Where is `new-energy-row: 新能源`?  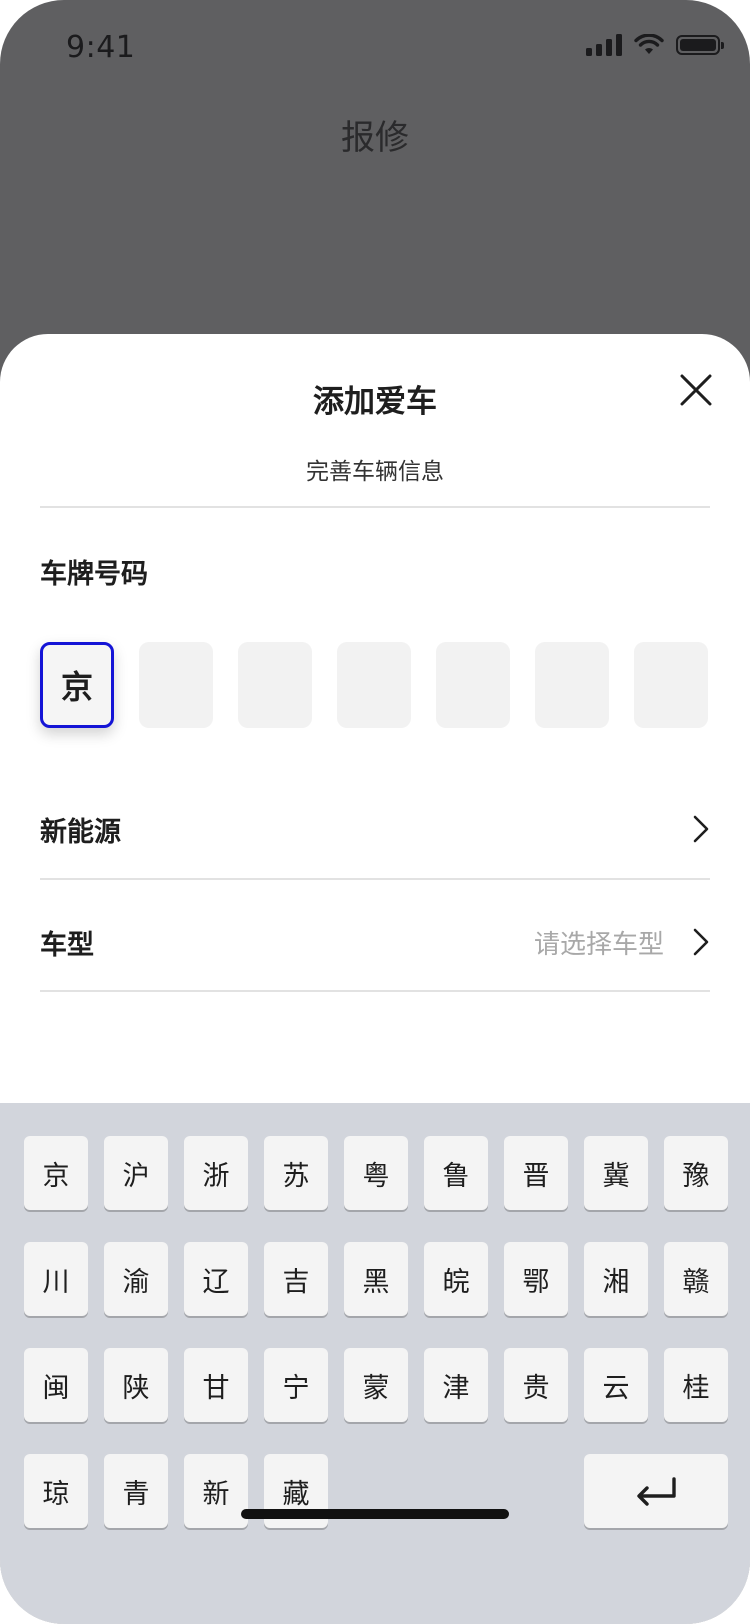 new-energy-row: 新能源 is located at coordinates (375, 829).